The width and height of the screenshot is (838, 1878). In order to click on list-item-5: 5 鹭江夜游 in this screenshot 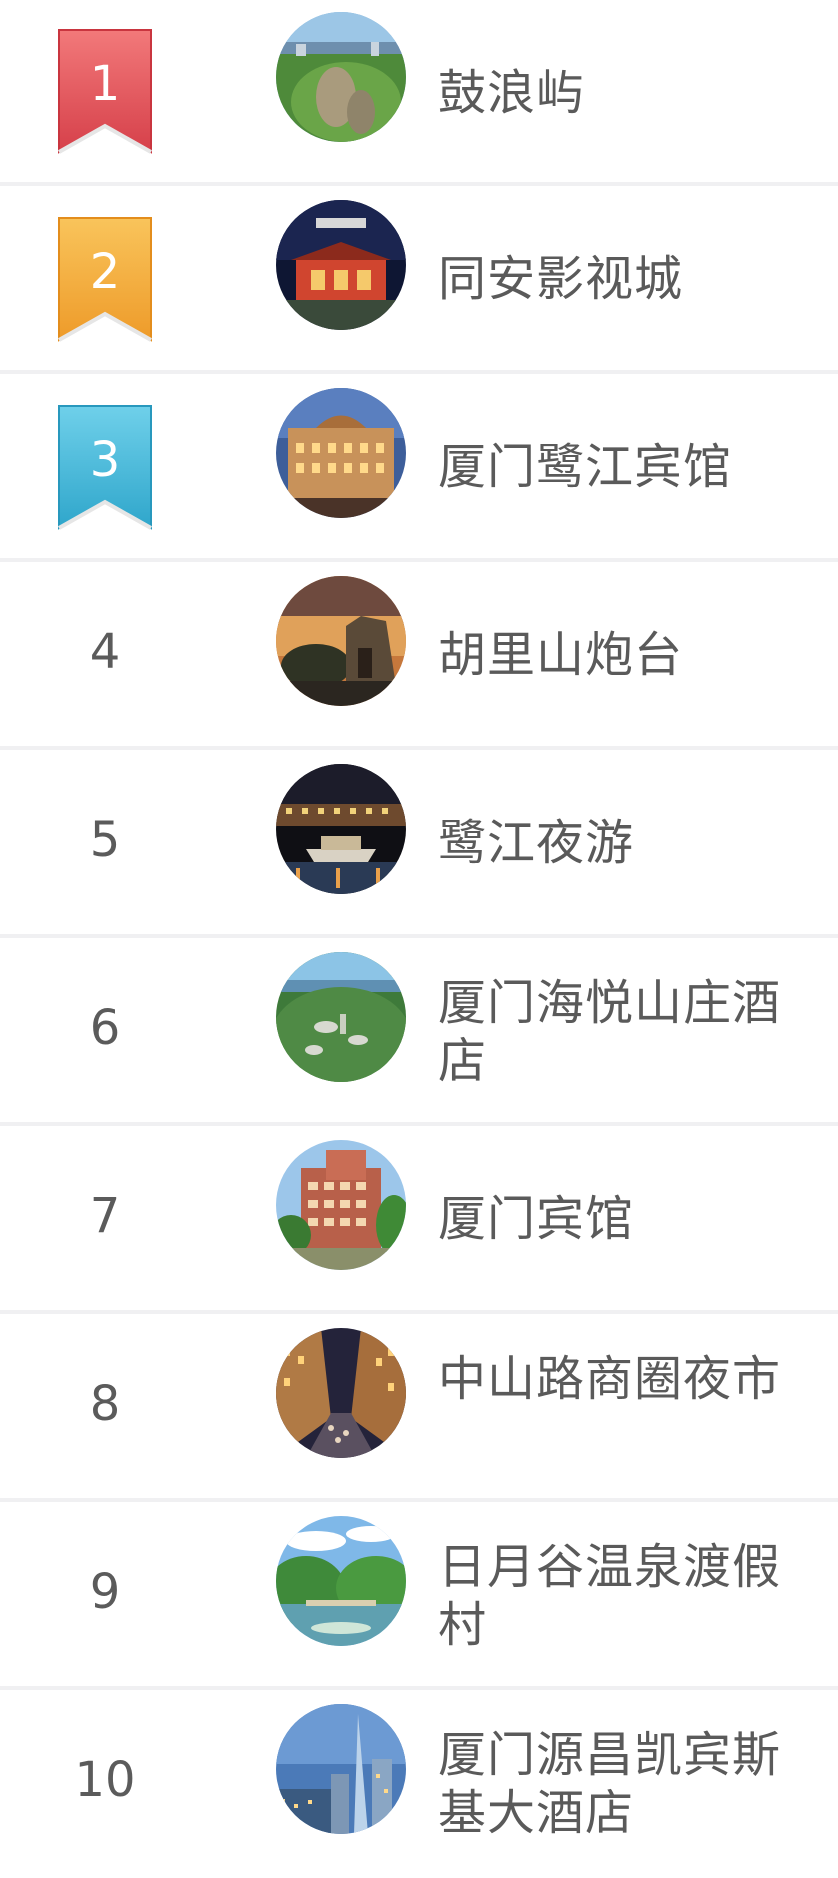, I will do `click(419, 845)`.